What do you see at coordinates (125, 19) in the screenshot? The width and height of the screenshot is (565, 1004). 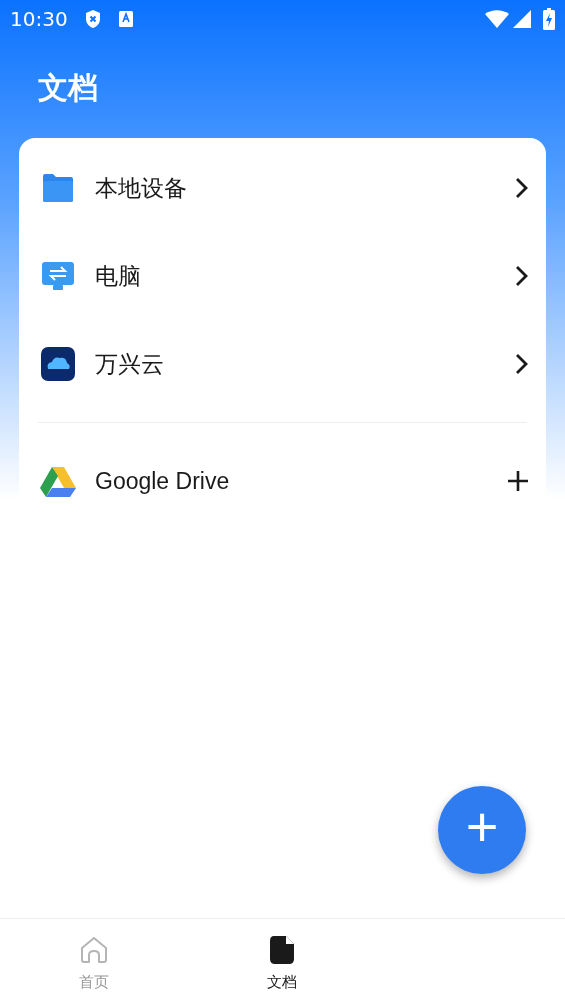 I see `keyboard-icon` at bounding box center [125, 19].